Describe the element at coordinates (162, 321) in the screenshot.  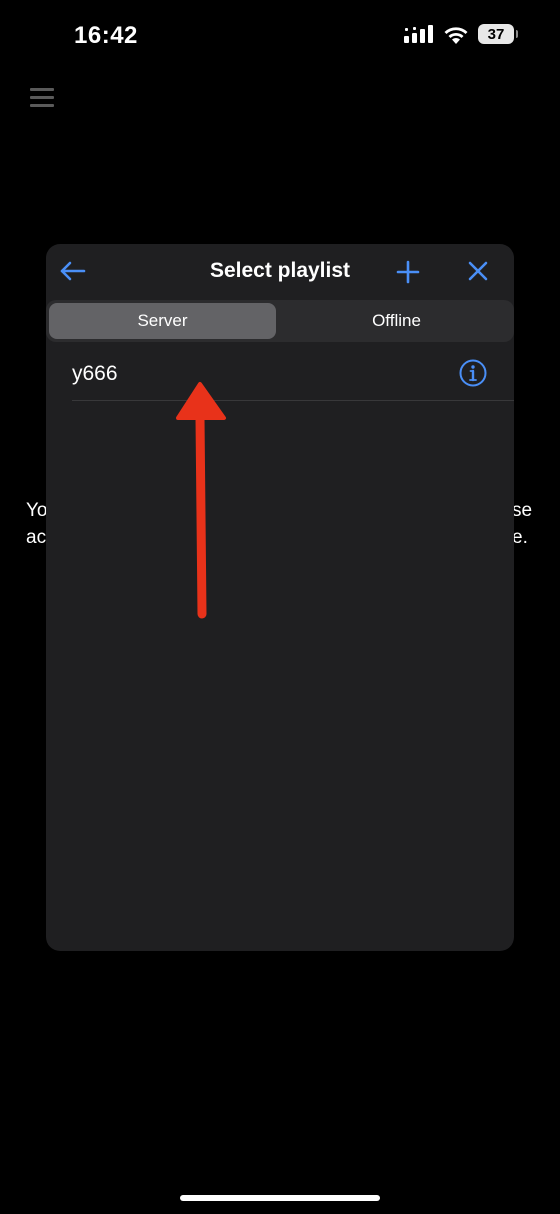
I see `tab-server: Server` at that location.